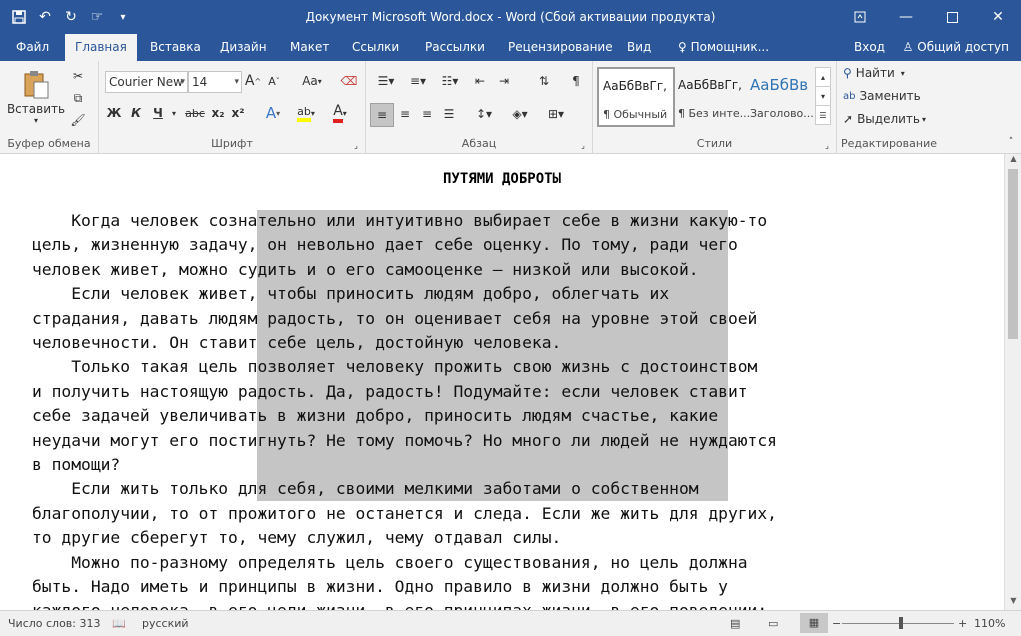  I want to click on styles-scroll-up-icon: ▴, so click(823, 77).